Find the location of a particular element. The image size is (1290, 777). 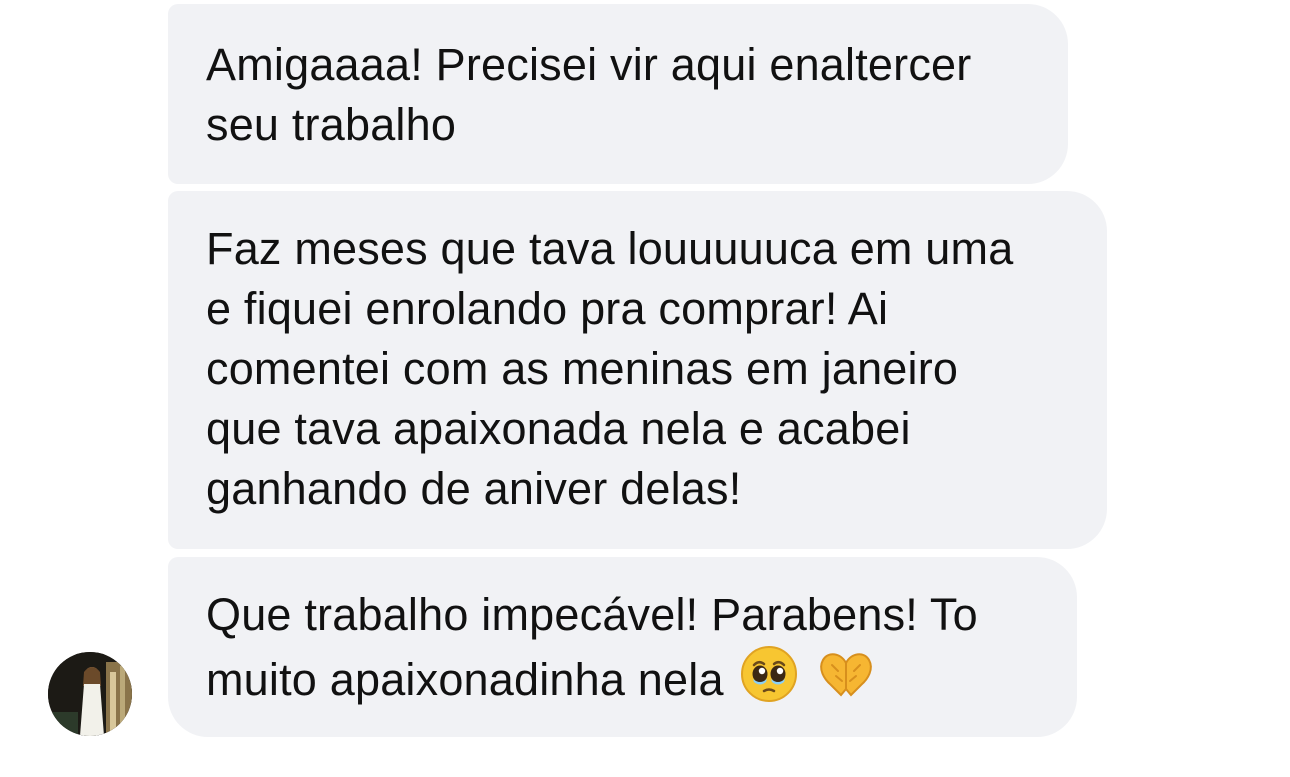

message-text: muito apaixonadinha nela is located at coordinates (465, 679).